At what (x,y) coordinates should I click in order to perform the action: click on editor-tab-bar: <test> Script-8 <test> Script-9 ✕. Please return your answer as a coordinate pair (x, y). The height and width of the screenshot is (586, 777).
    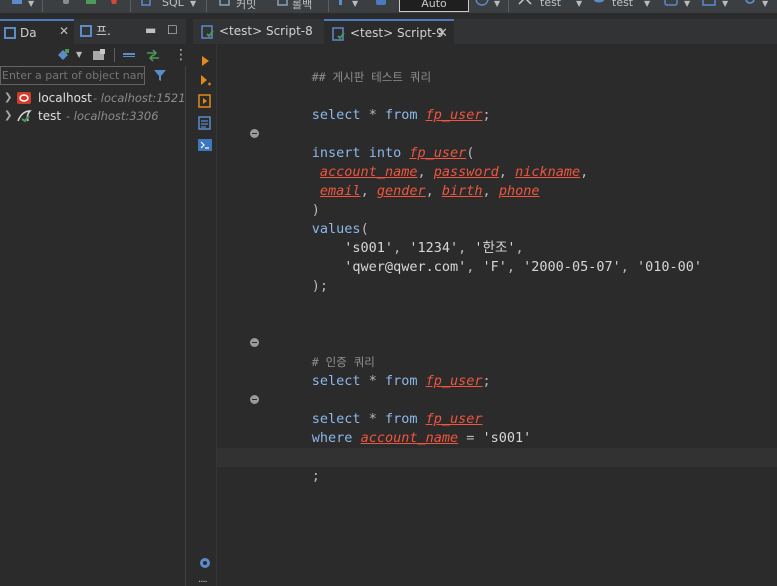
    Looking at the image, I should click on (485, 31).